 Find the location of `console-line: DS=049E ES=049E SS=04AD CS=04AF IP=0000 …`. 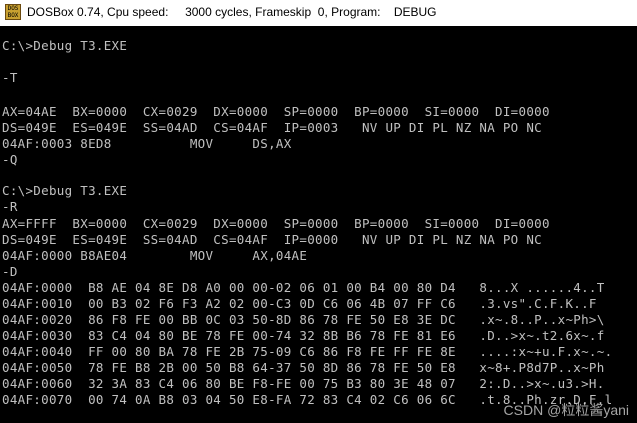

console-line: DS=049E ES=049E SS=04AD CS=04AF IP=0000 … is located at coordinates (272, 239).